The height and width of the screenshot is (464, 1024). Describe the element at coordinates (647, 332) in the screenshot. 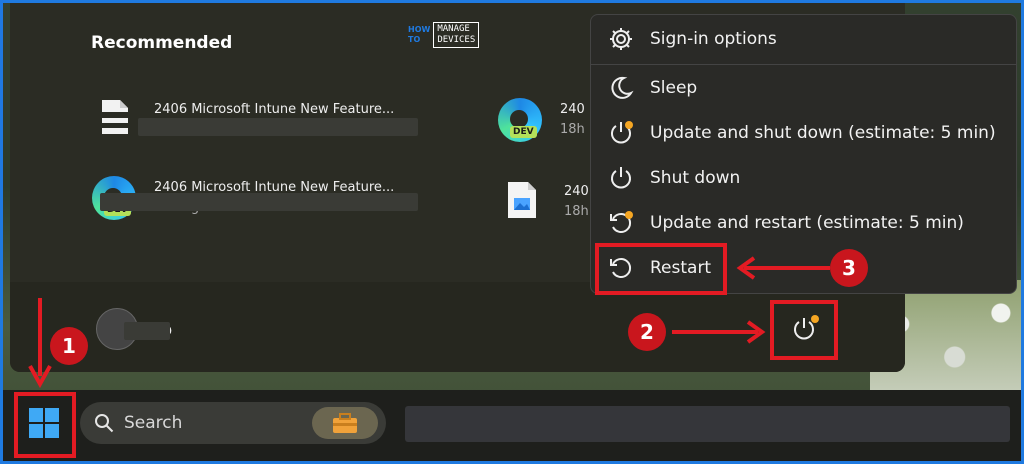

I see `step-badge-2: 2` at that location.